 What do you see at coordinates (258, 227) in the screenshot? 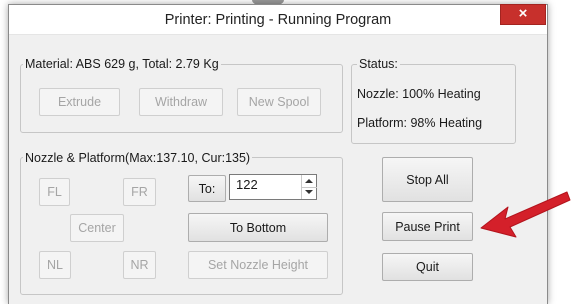
I see `to-bottom-button: To Bottom` at bounding box center [258, 227].